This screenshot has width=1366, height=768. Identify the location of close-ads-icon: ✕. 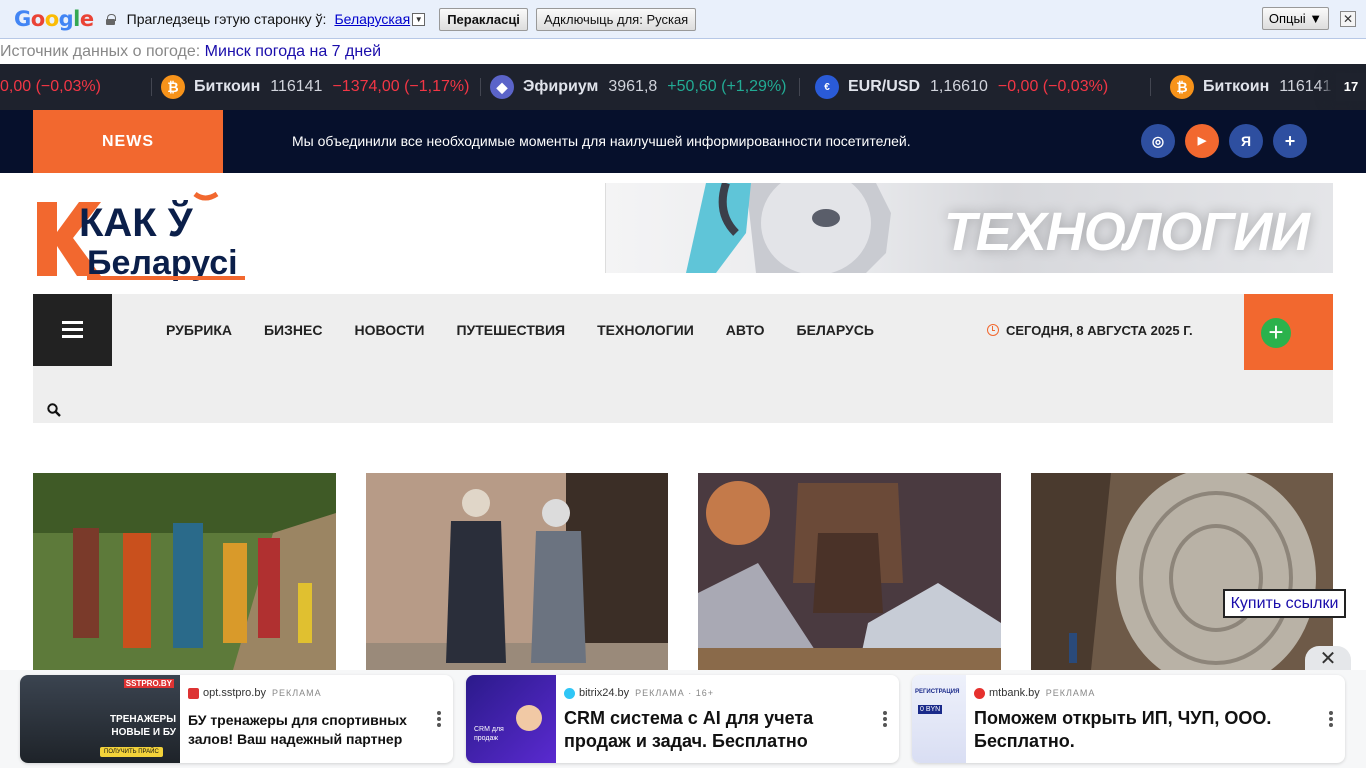
(1328, 659).